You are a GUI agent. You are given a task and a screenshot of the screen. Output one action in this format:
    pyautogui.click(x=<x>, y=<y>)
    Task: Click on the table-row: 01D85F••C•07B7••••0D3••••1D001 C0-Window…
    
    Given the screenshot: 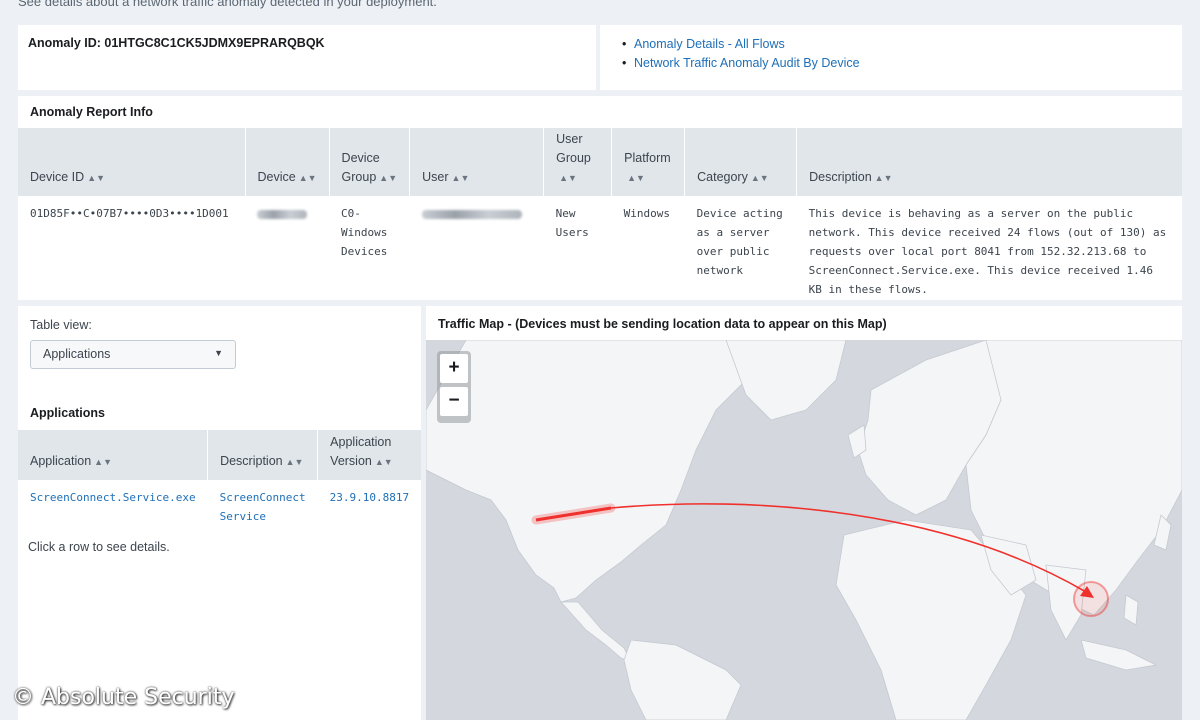 What is the action you would take?
    pyautogui.click(x=600, y=251)
    